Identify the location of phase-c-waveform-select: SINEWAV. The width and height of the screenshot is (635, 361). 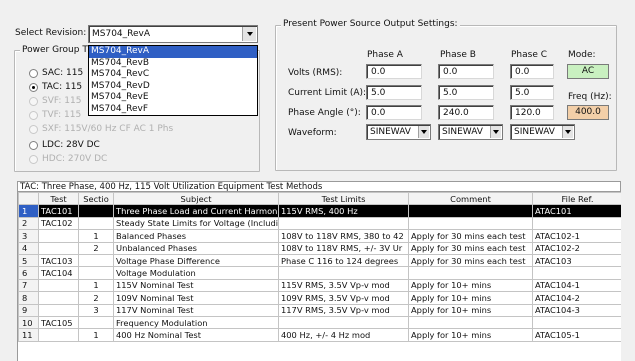
(542, 132).